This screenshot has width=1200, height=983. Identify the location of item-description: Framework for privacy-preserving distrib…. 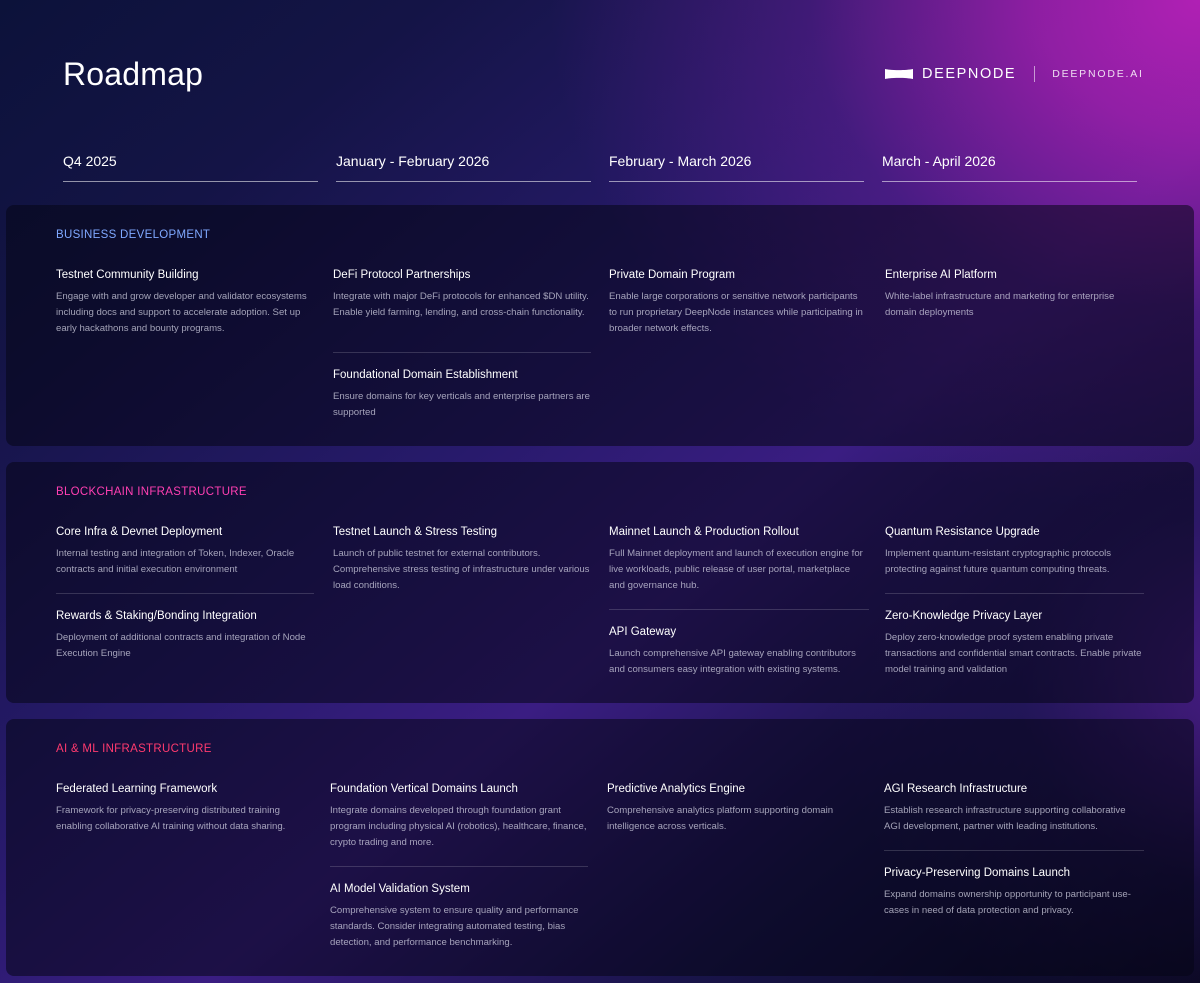
(171, 819).